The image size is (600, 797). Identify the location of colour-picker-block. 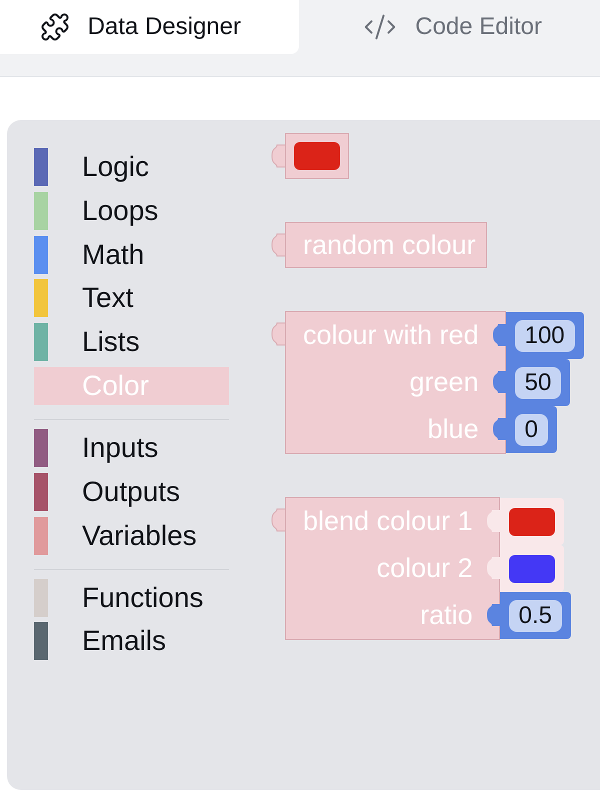
(317, 156).